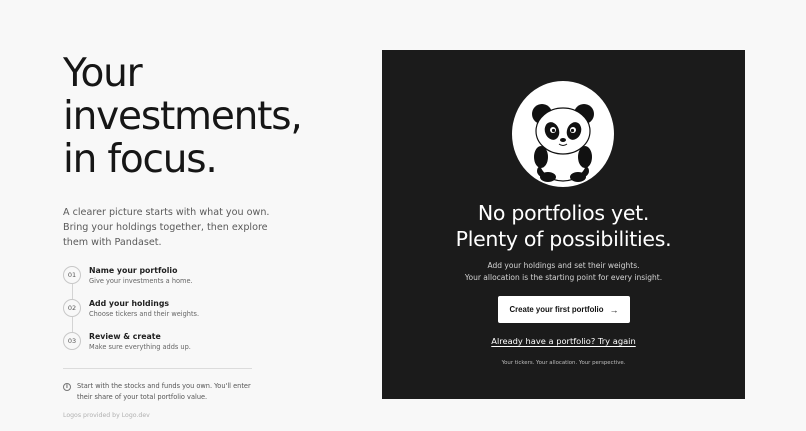  What do you see at coordinates (103, 73) in the screenshot?
I see `hero-title-line: Your` at bounding box center [103, 73].